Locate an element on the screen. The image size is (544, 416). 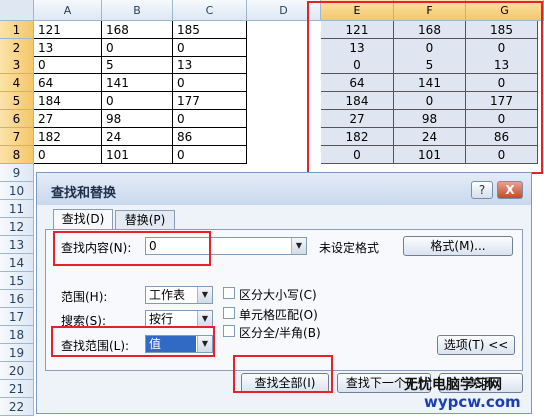
column-header-b: B is located at coordinates (137, 10).